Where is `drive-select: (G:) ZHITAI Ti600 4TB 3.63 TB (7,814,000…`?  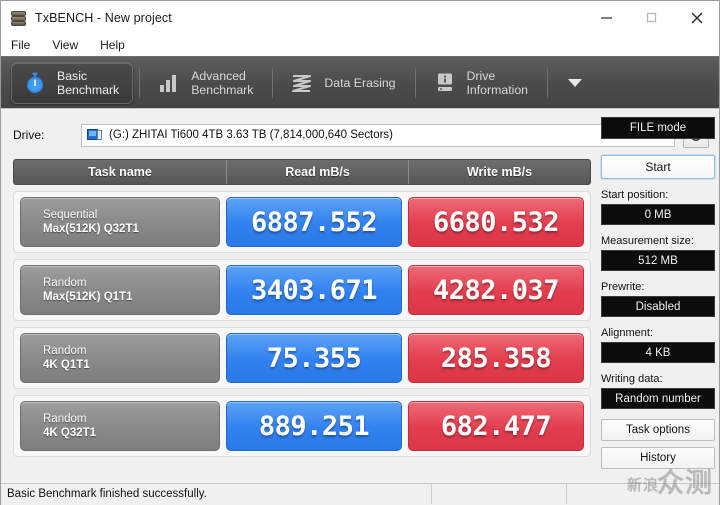 drive-select: (G:) ZHITAI Ti600 4TB 3.63 TB (7,814,000… is located at coordinates (378, 135).